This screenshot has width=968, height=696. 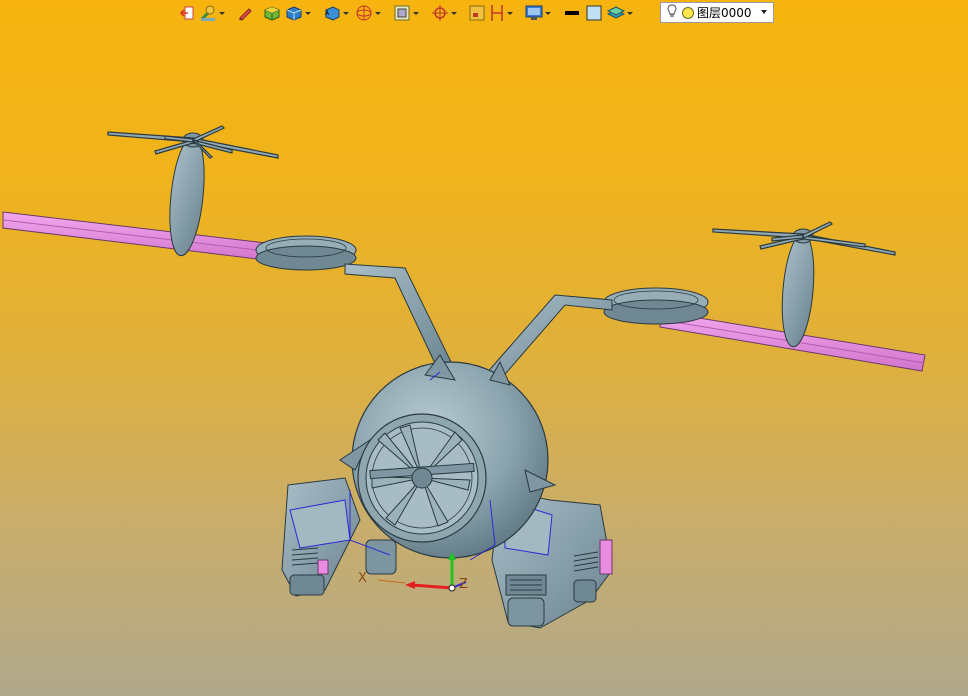 I want to click on chevron-down-icon, so click(x=764, y=12).